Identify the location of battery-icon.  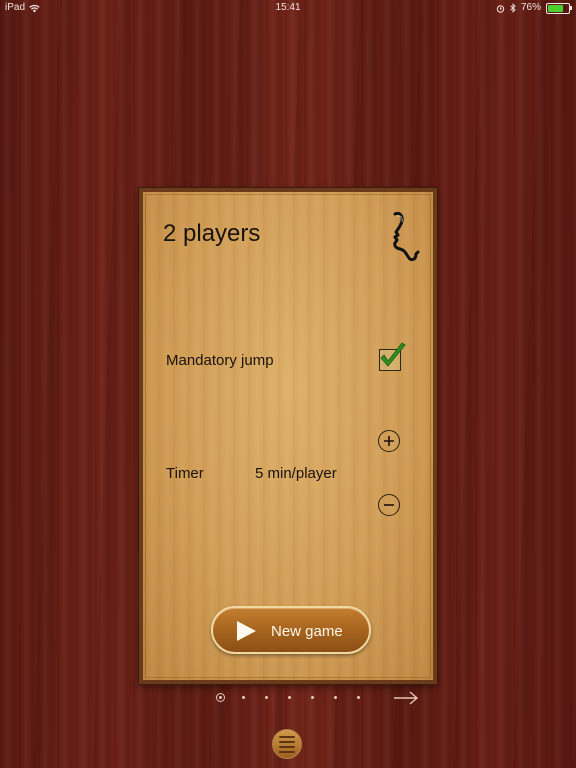
(559, 8).